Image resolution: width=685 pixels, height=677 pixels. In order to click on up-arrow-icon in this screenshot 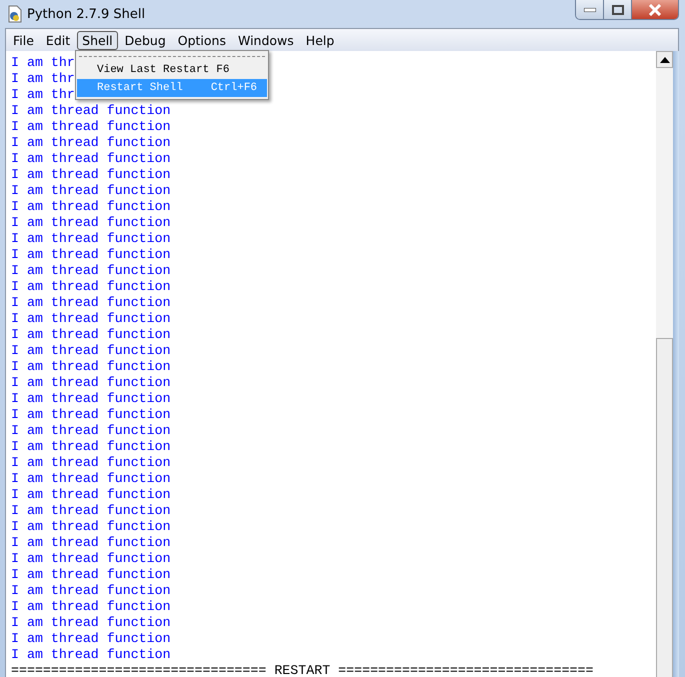, I will do `click(665, 59)`.